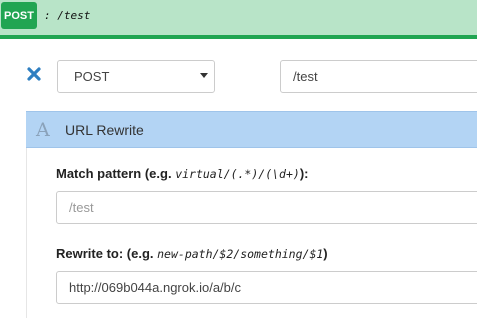 Image resolution: width=477 pixels, height=318 pixels. What do you see at coordinates (34, 74) in the screenshot?
I see `close-icon` at bounding box center [34, 74].